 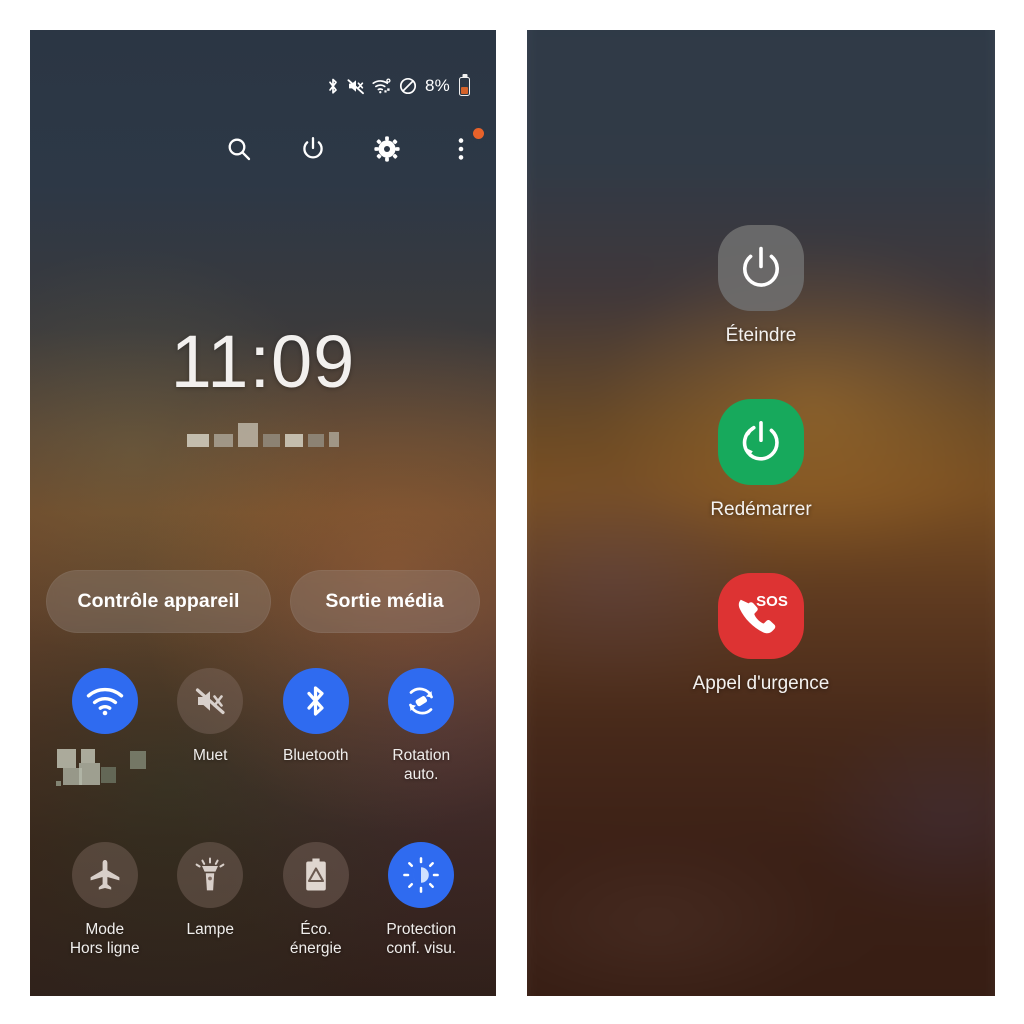 I want to click on settings-button, so click(x=387, y=151).